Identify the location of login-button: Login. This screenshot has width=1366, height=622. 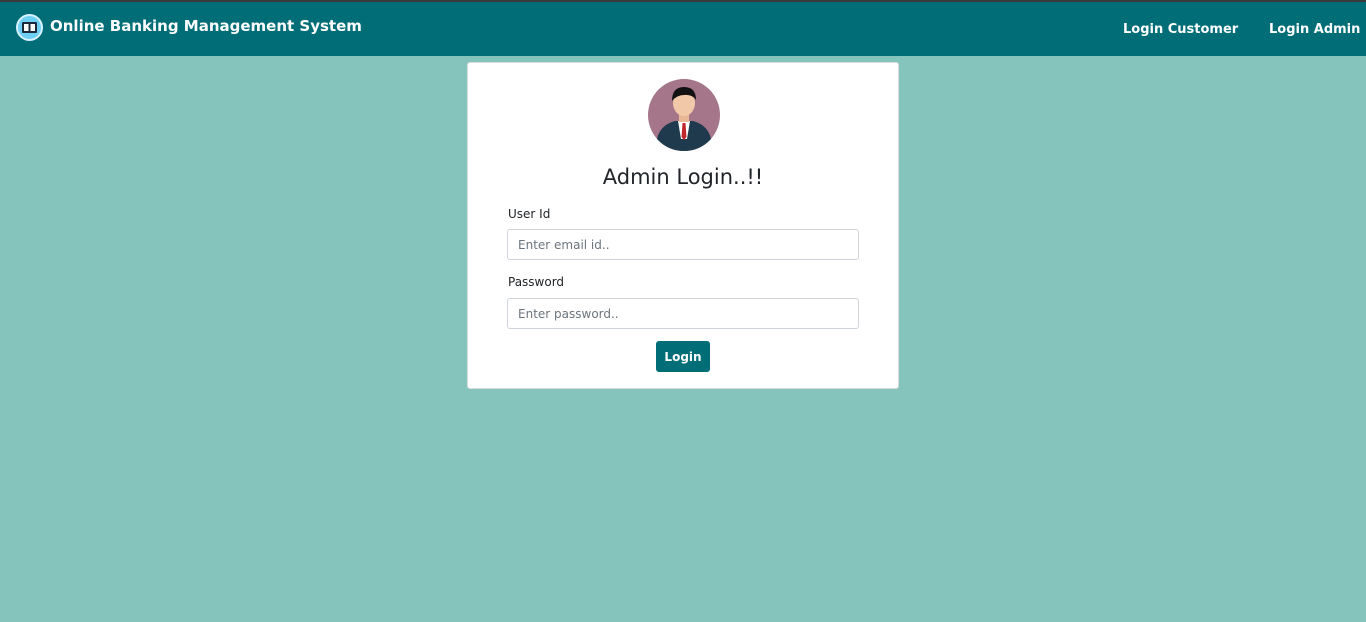
(683, 356).